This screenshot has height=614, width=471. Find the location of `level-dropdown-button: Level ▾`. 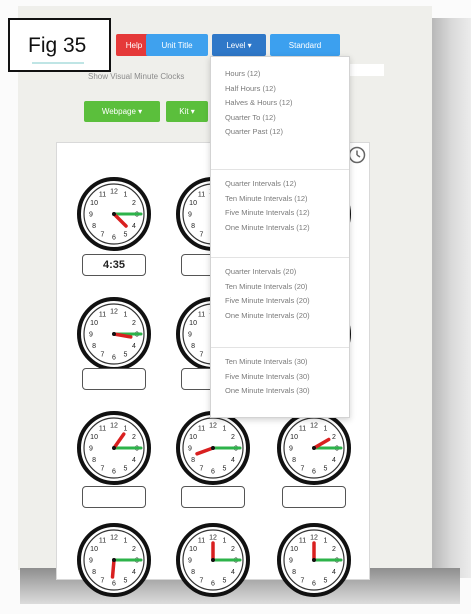

level-dropdown-button: Level ▾ is located at coordinates (239, 45).